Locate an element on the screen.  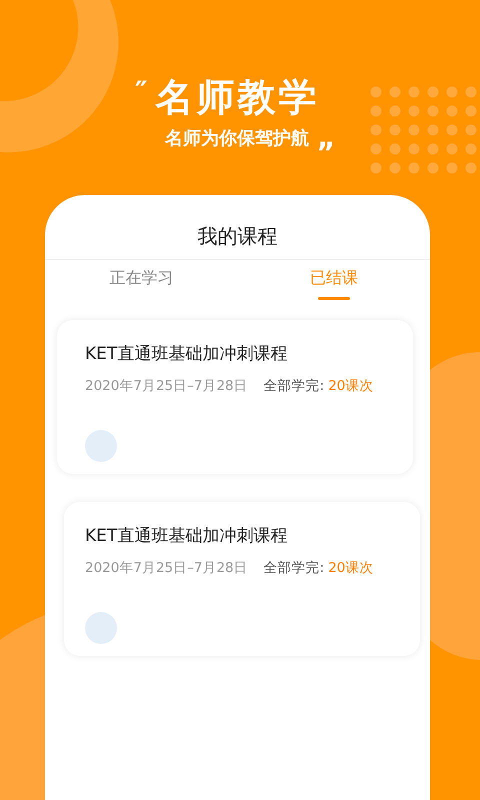
hero-title: 名师教学 is located at coordinates (238, 97).